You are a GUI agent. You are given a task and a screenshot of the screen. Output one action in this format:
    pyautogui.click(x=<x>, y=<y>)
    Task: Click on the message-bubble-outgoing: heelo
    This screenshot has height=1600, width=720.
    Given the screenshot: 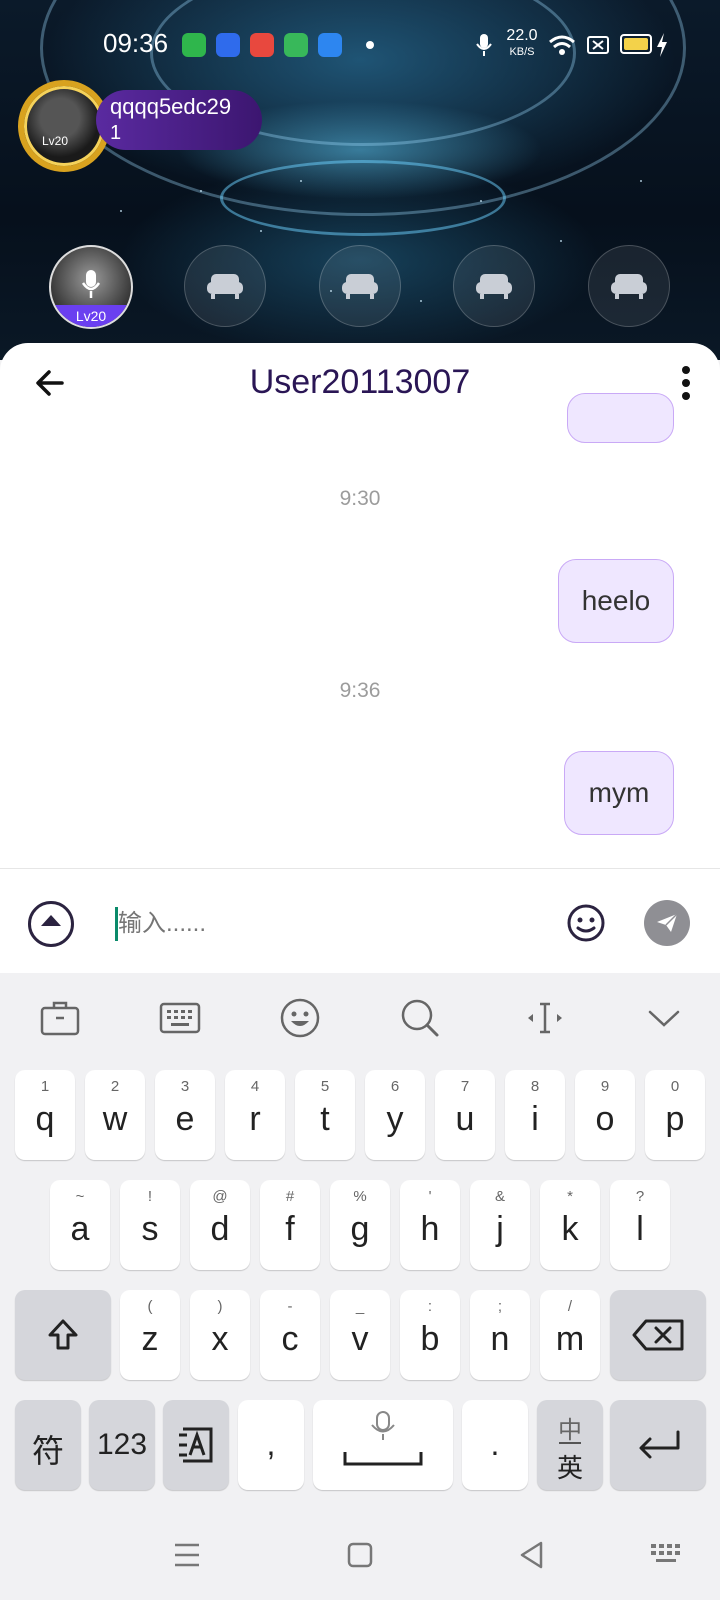 What is the action you would take?
    pyautogui.click(x=616, y=601)
    